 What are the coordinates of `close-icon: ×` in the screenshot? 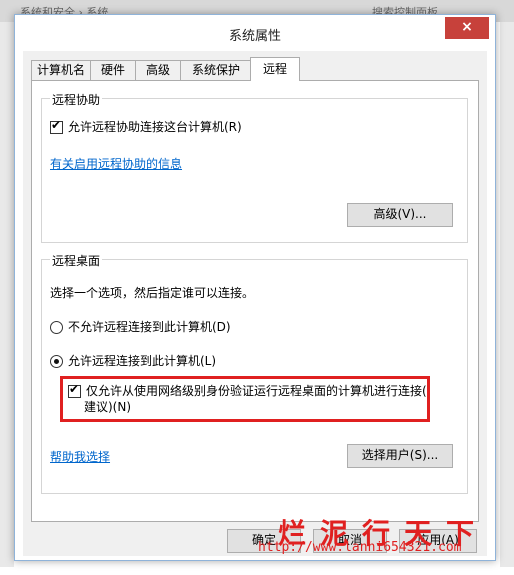 It's located at (467, 27).